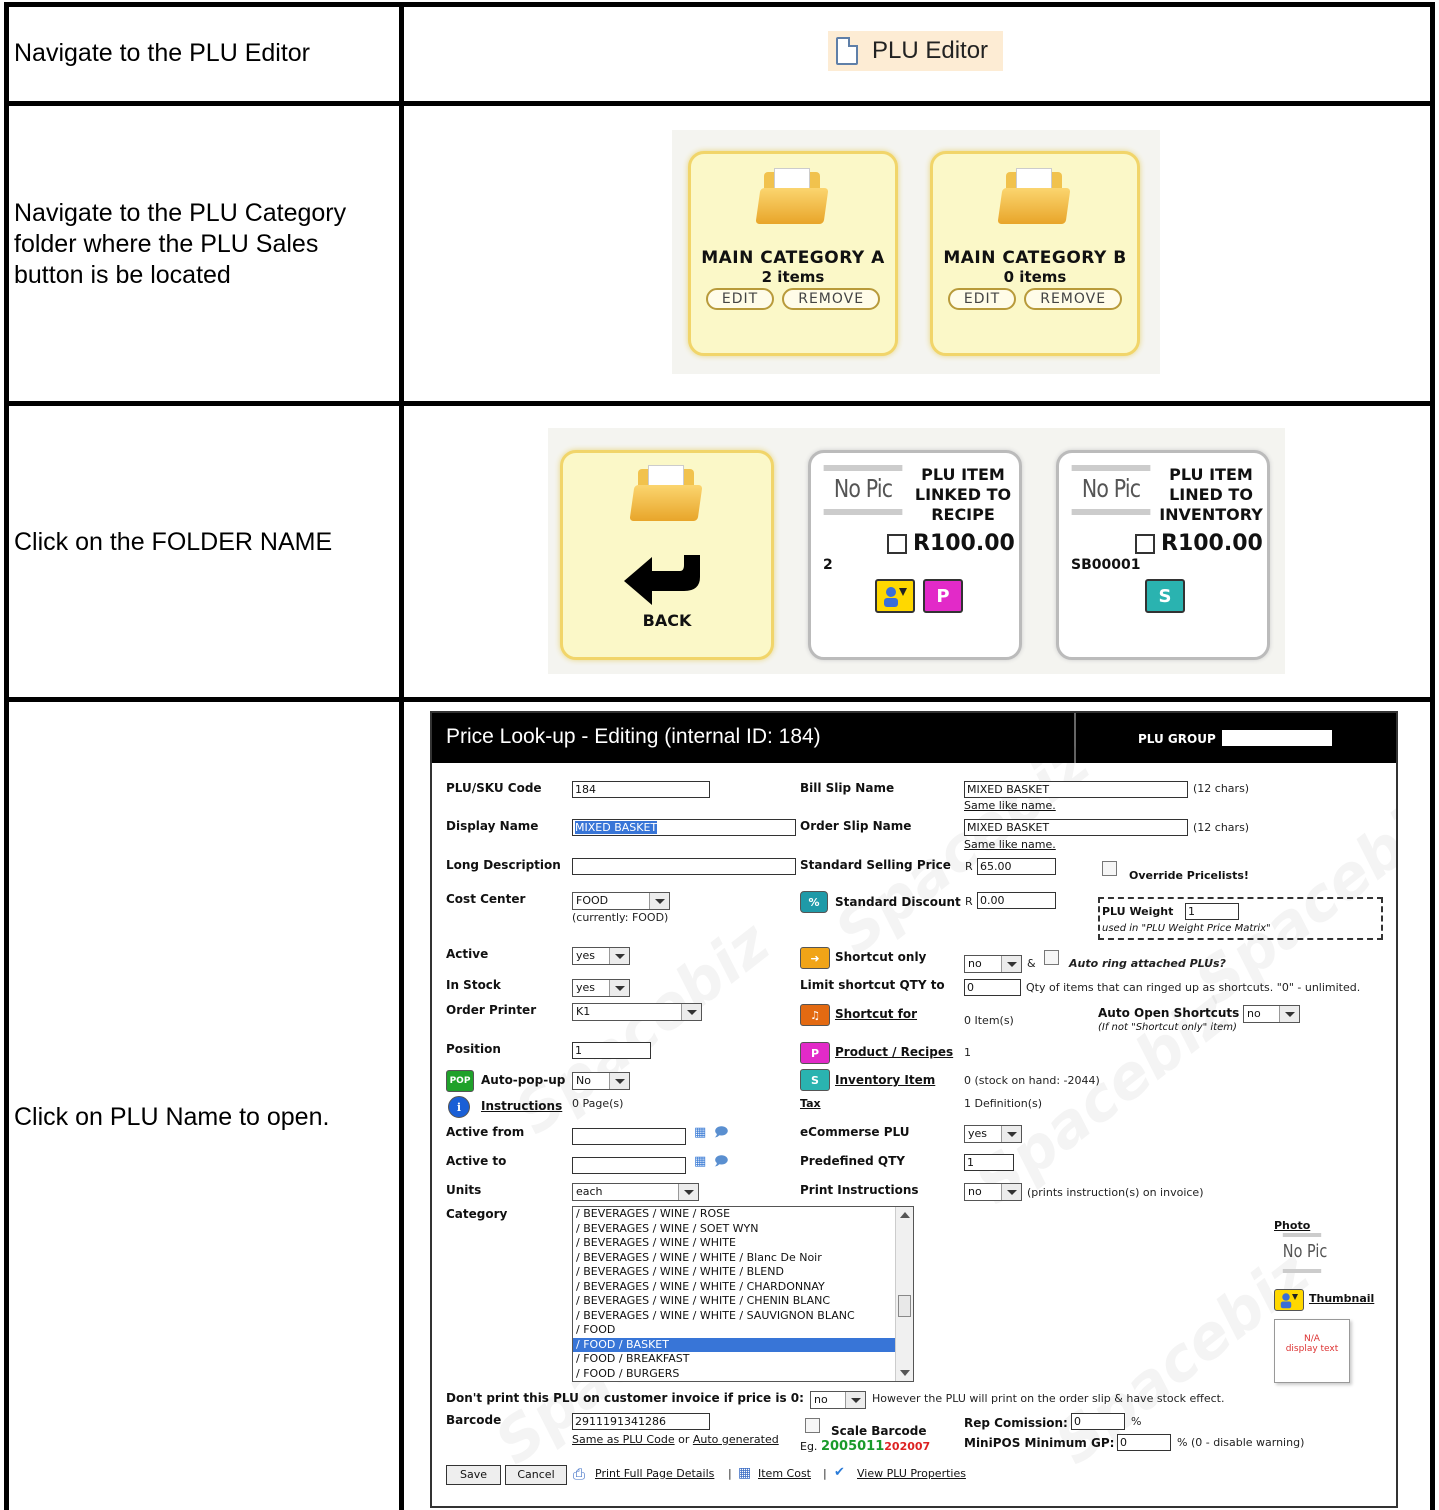 The width and height of the screenshot is (1439, 1510). I want to click on standard-discount-input: 0.00, so click(1016, 900).